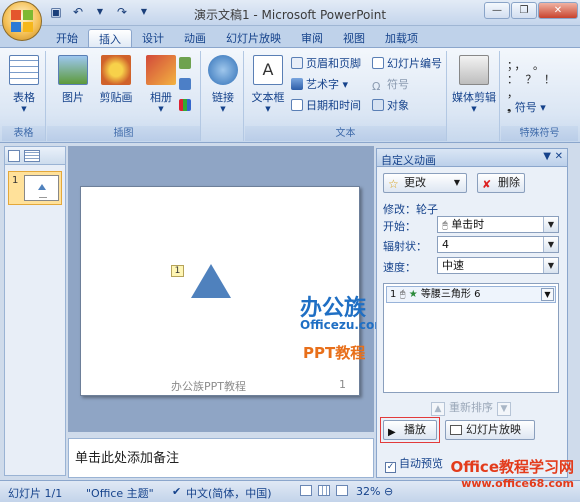 This screenshot has height=502, width=580. Describe the element at coordinates (306, 490) in the screenshot. I see `normal-view-icon` at that location.